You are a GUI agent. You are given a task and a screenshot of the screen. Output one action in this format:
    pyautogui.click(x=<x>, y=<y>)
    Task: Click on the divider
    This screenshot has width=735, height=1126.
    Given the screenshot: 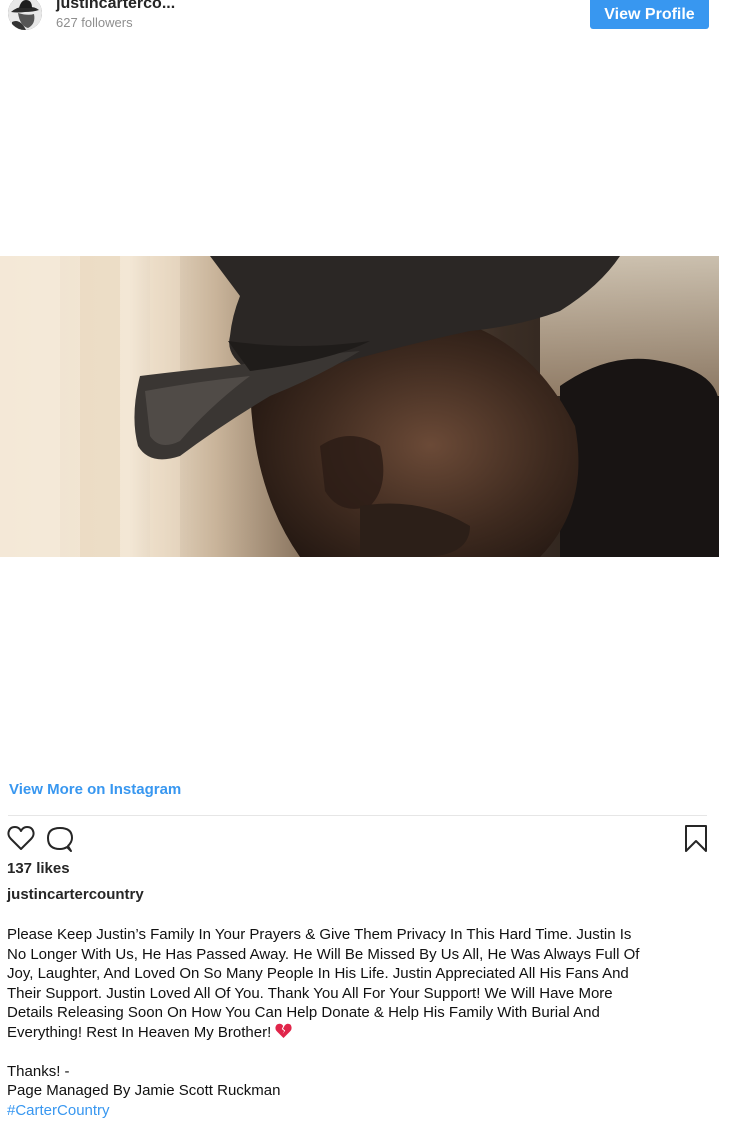 What is the action you would take?
    pyautogui.click(x=357, y=815)
    